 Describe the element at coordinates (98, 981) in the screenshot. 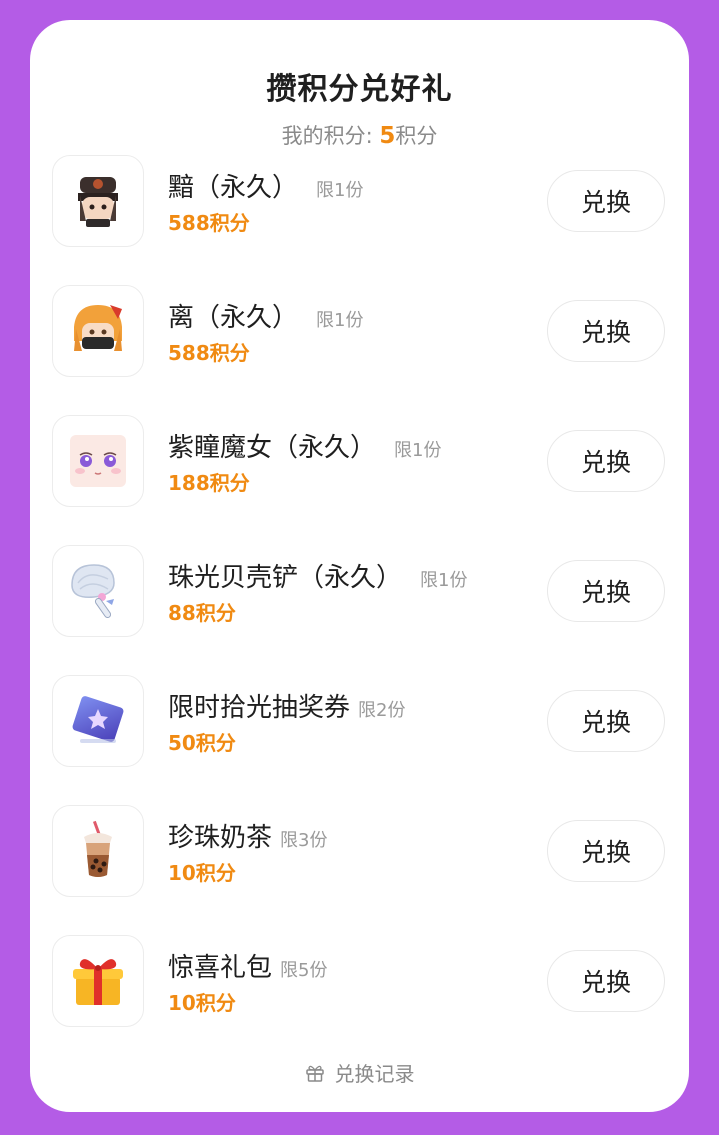

I see `gift-box-icon` at that location.